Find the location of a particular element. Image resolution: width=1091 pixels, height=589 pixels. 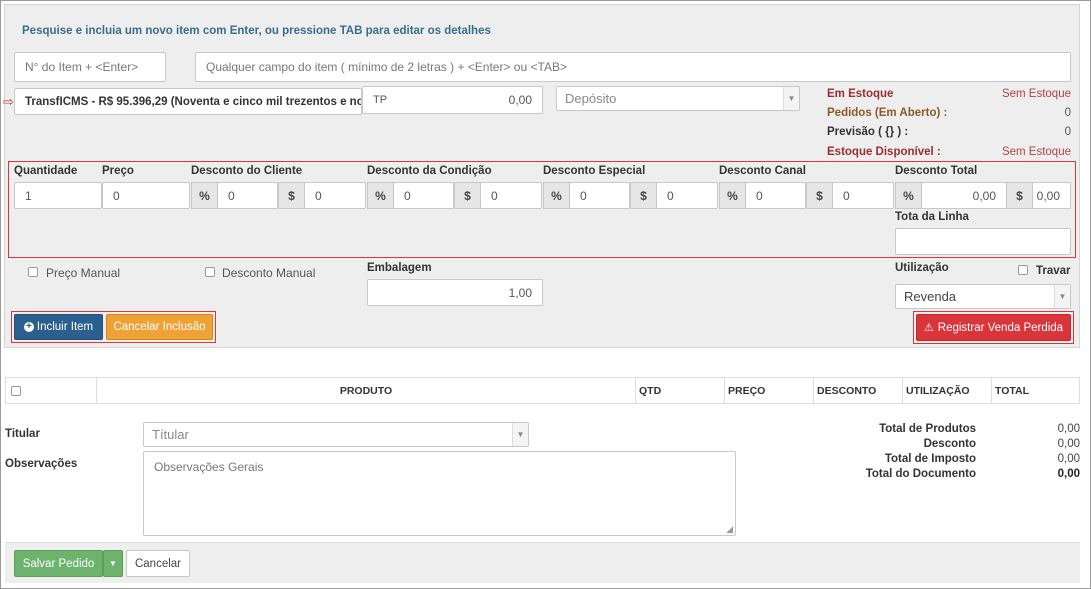

quantidade-value: 1 is located at coordinates (28, 195).